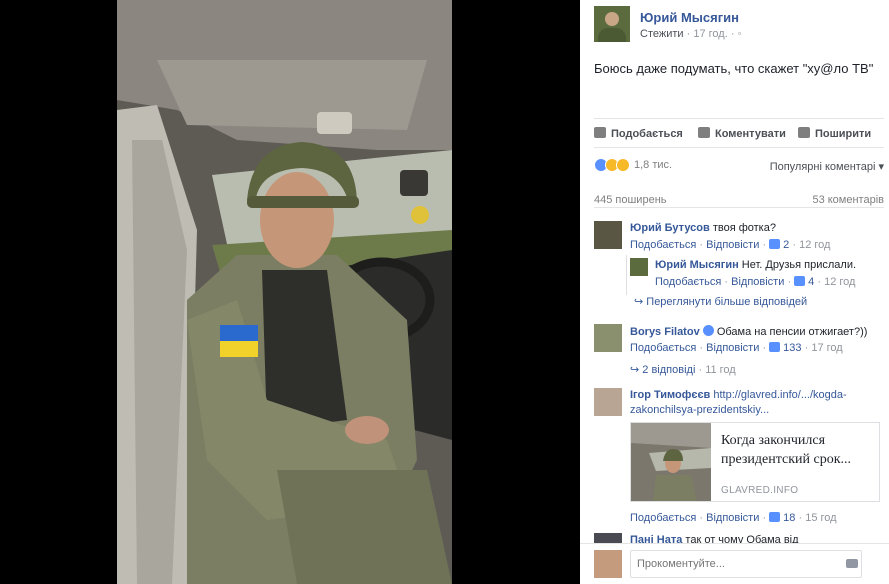  I want to click on reactions-bar: 1,8 тис. Популярні коментарі ▾, so click(739, 167).